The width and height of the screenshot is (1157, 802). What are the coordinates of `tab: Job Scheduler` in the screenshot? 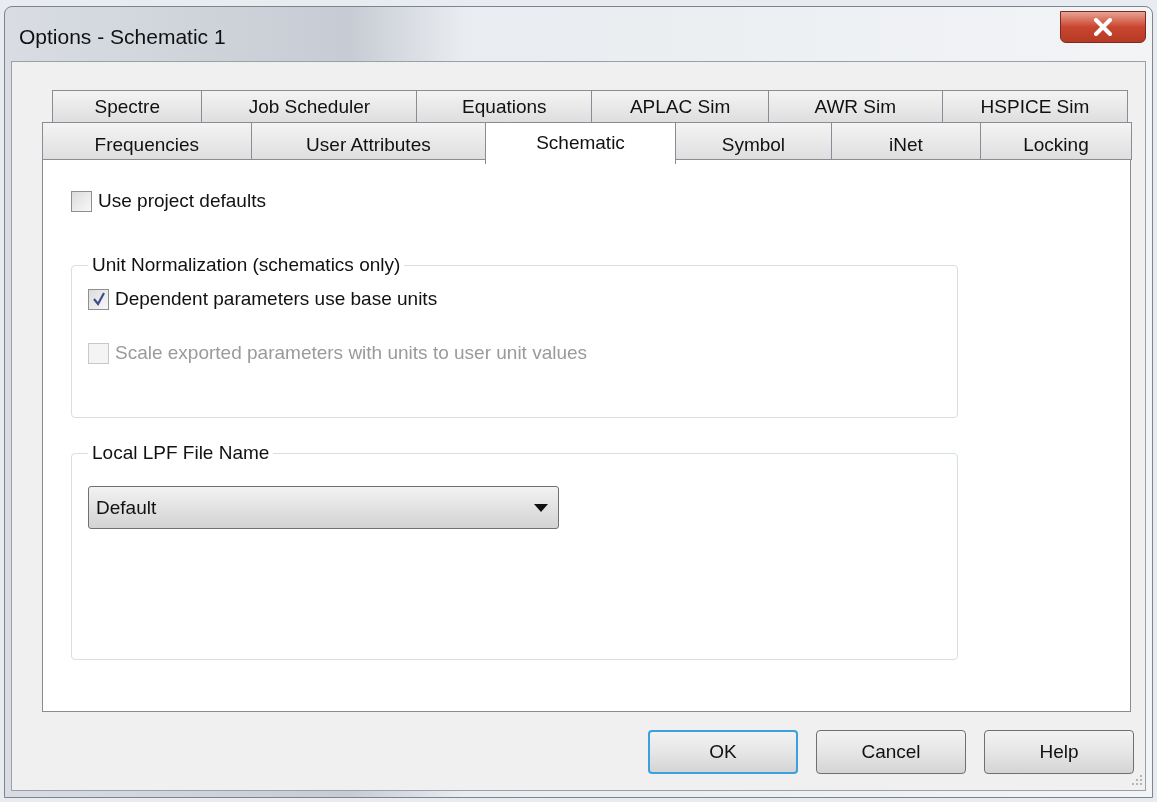 It's located at (309, 106).